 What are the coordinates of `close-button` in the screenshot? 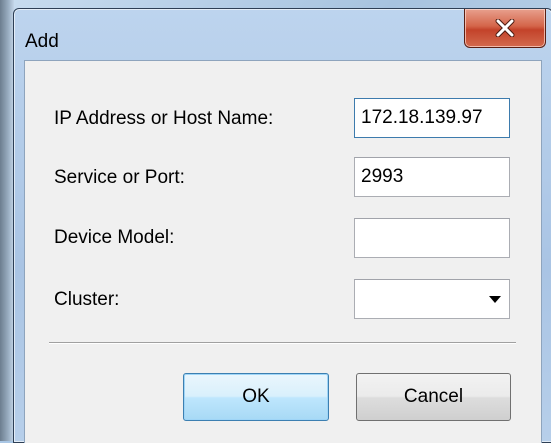 It's located at (505, 28).